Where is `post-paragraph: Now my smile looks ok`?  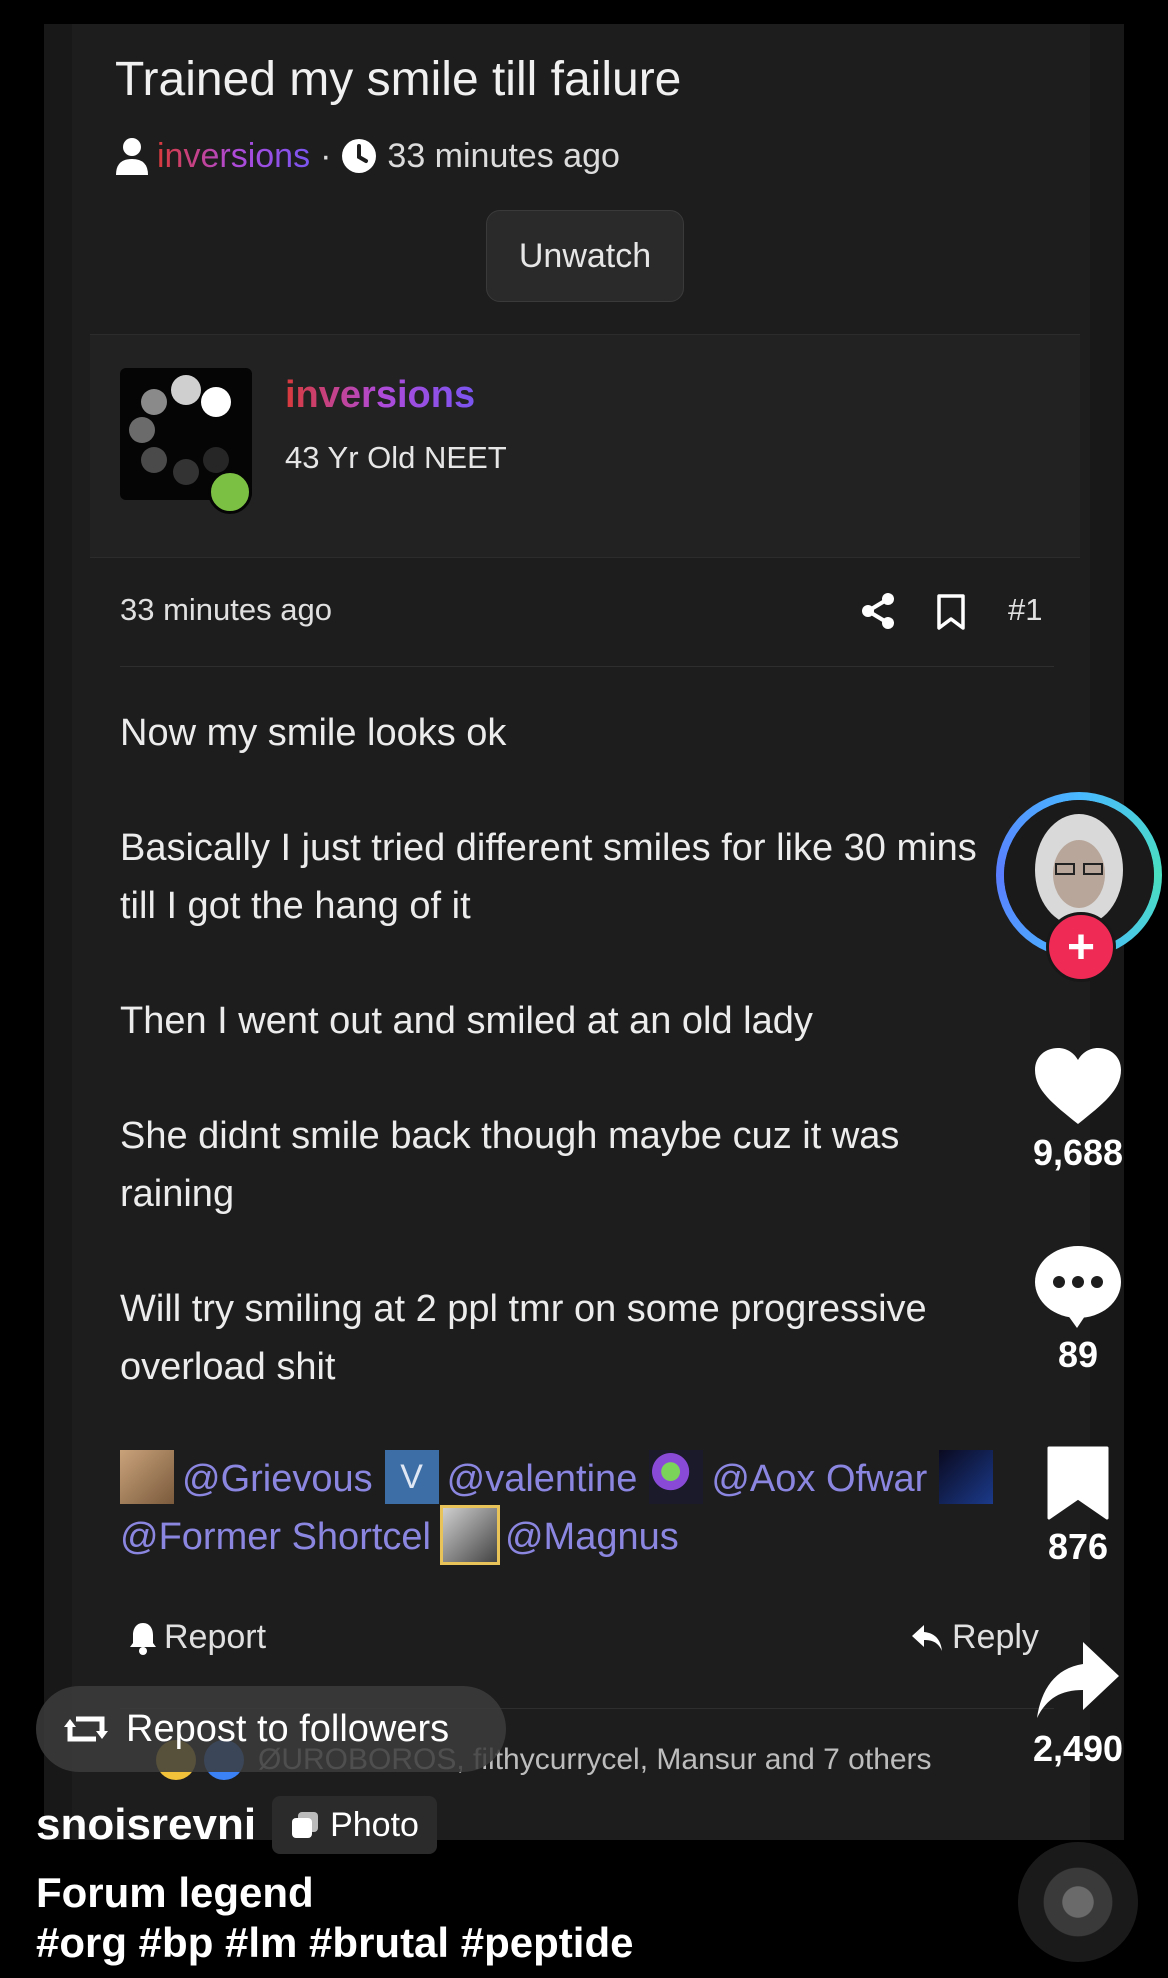
post-paragraph: Now my smile looks ok is located at coordinates (313, 733).